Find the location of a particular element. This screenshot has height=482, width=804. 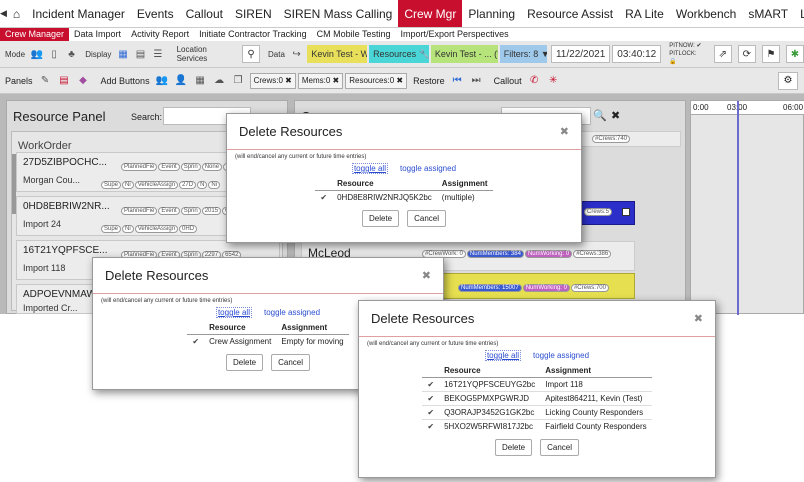

table-icon: ▤ is located at coordinates (140, 54).